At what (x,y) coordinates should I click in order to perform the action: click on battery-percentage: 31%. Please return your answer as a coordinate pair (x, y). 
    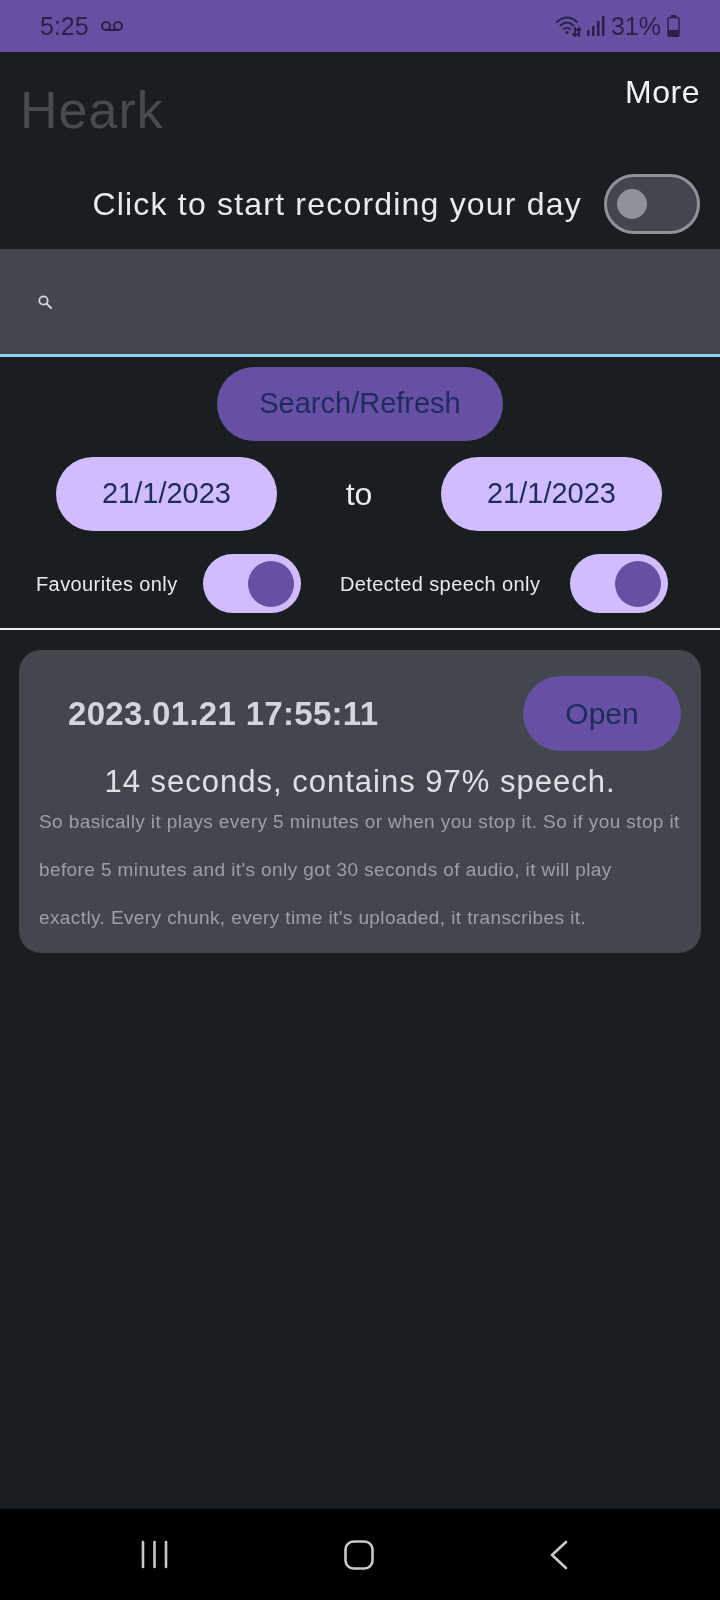
    Looking at the image, I should click on (635, 26).